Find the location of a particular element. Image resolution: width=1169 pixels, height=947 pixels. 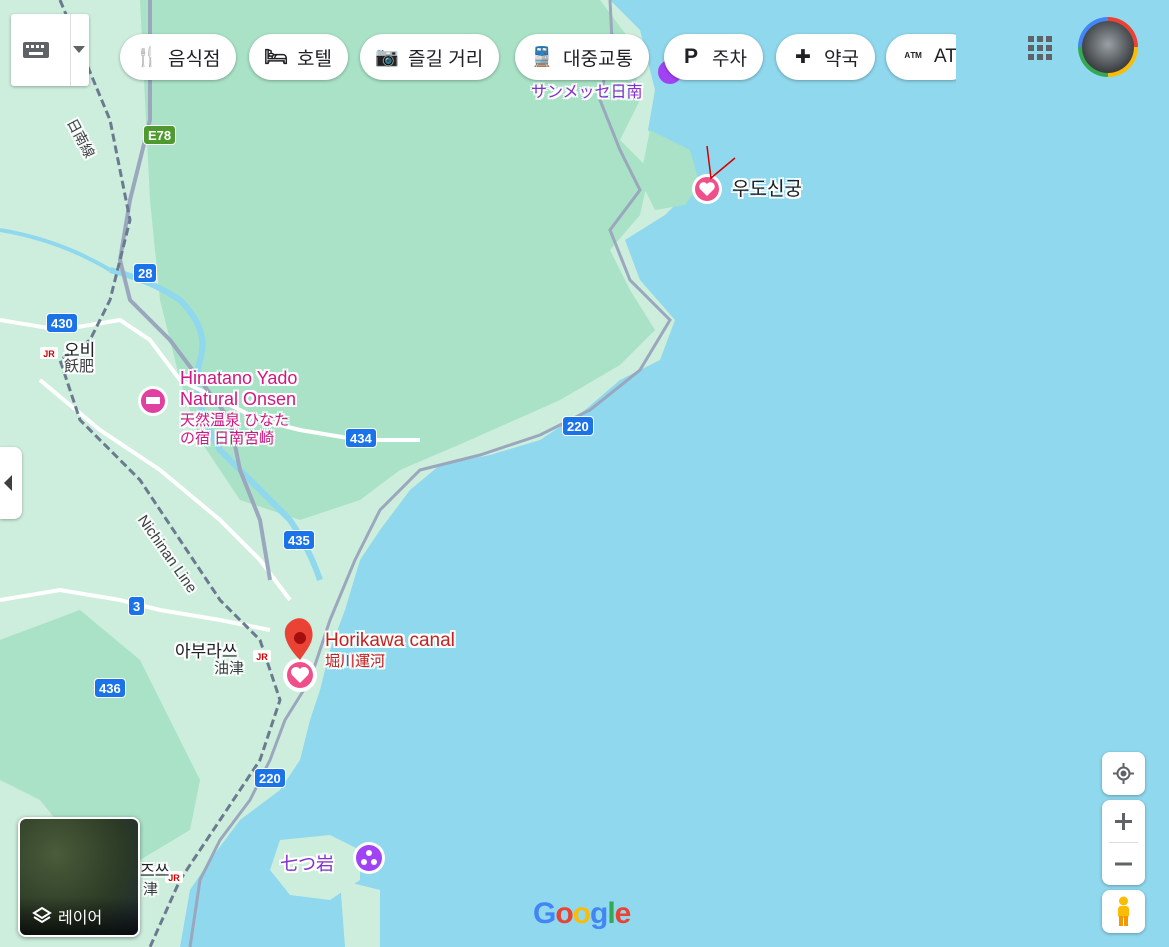

chevron-left-icon is located at coordinates (8, 483).